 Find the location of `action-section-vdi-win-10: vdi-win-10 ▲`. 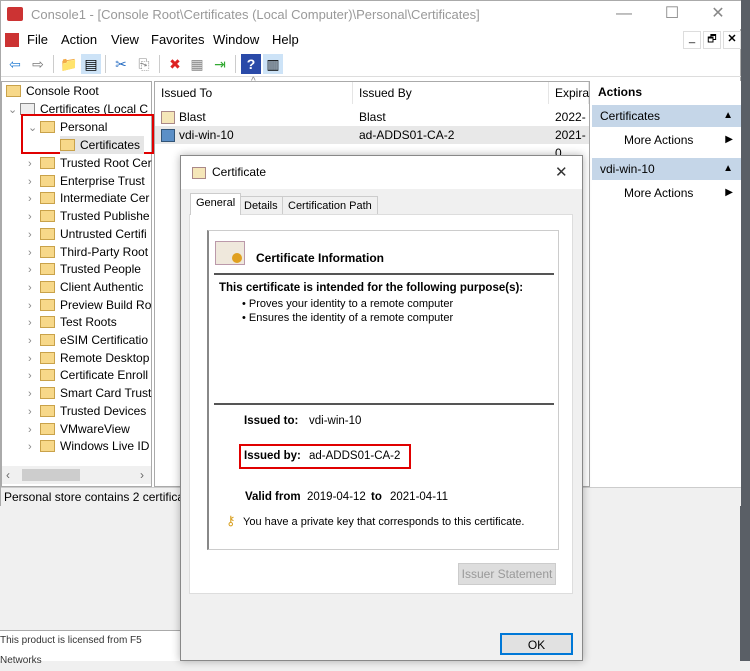

action-section-vdi-win-10: vdi-win-10 ▲ is located at coordinates (666, 169).